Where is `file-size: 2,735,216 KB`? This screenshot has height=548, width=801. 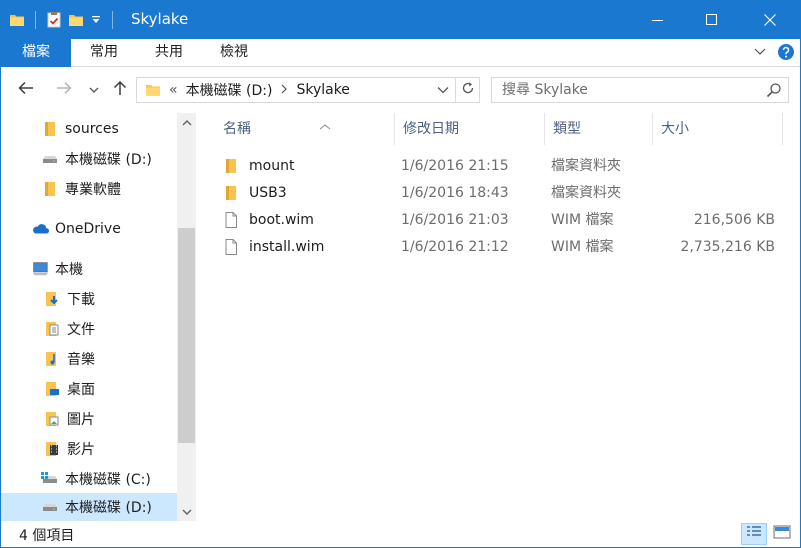 file-size: 2,735,216 KB is located at coordinates (728, 247).